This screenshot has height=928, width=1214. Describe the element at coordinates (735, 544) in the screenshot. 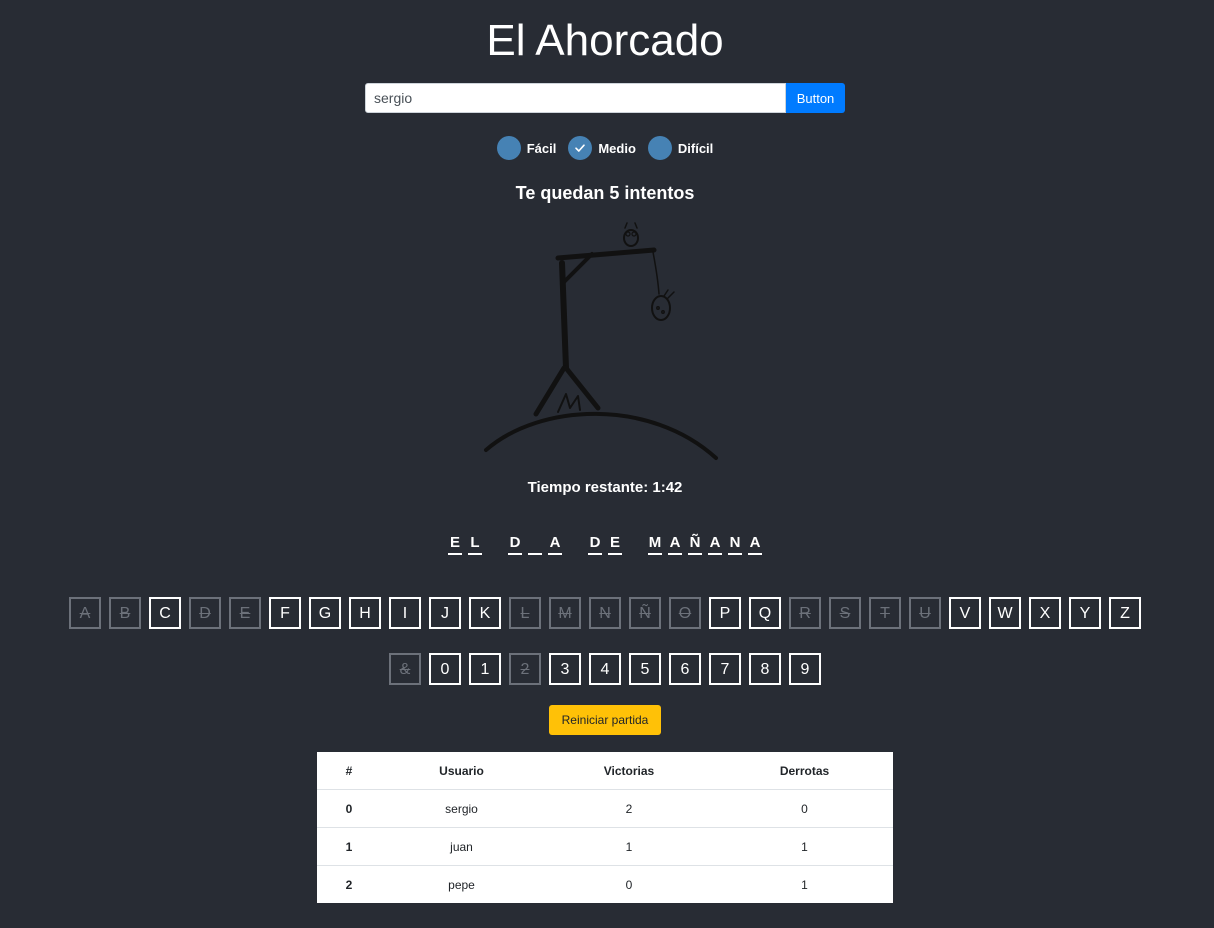

I see `word-letter: N` at that location.